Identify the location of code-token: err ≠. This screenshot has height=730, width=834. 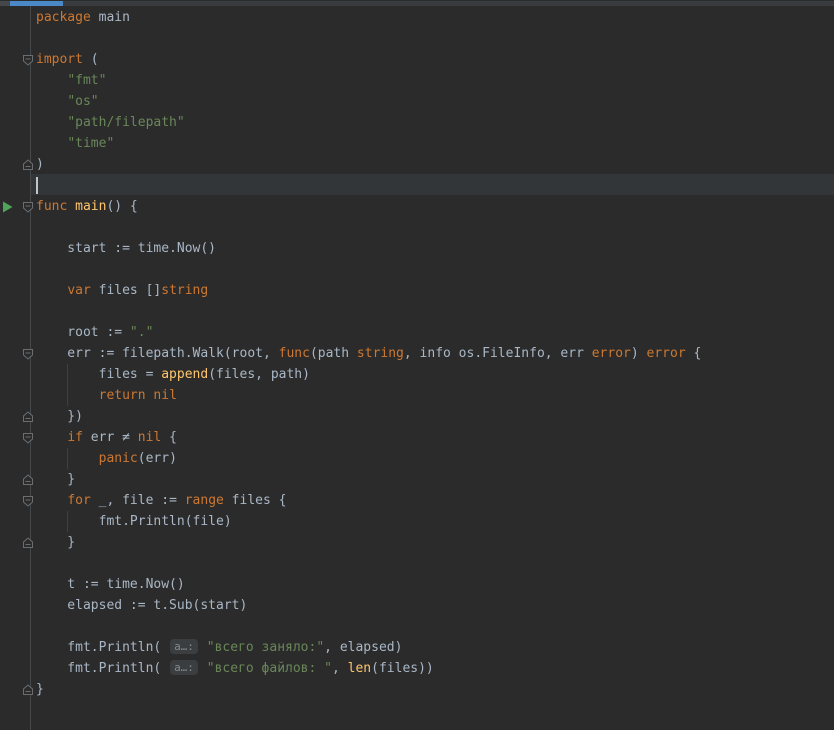
(110, 437).